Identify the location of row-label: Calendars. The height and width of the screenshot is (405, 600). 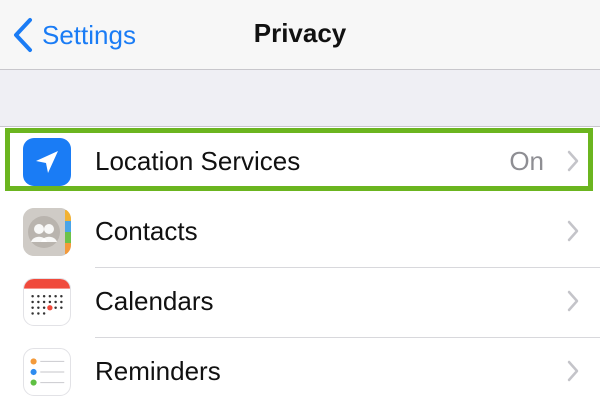
(154, 301).